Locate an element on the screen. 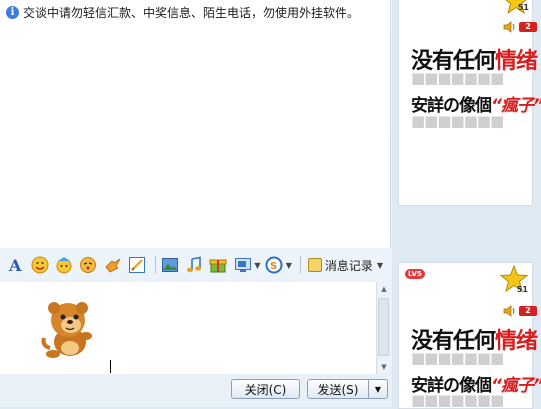 The height and width of the screenshot is (409, 541). send-button: 发送(S) is located at coordinates (338, 389).